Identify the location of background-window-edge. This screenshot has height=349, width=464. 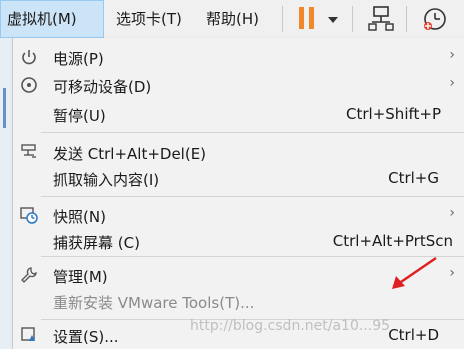
(6, 193).